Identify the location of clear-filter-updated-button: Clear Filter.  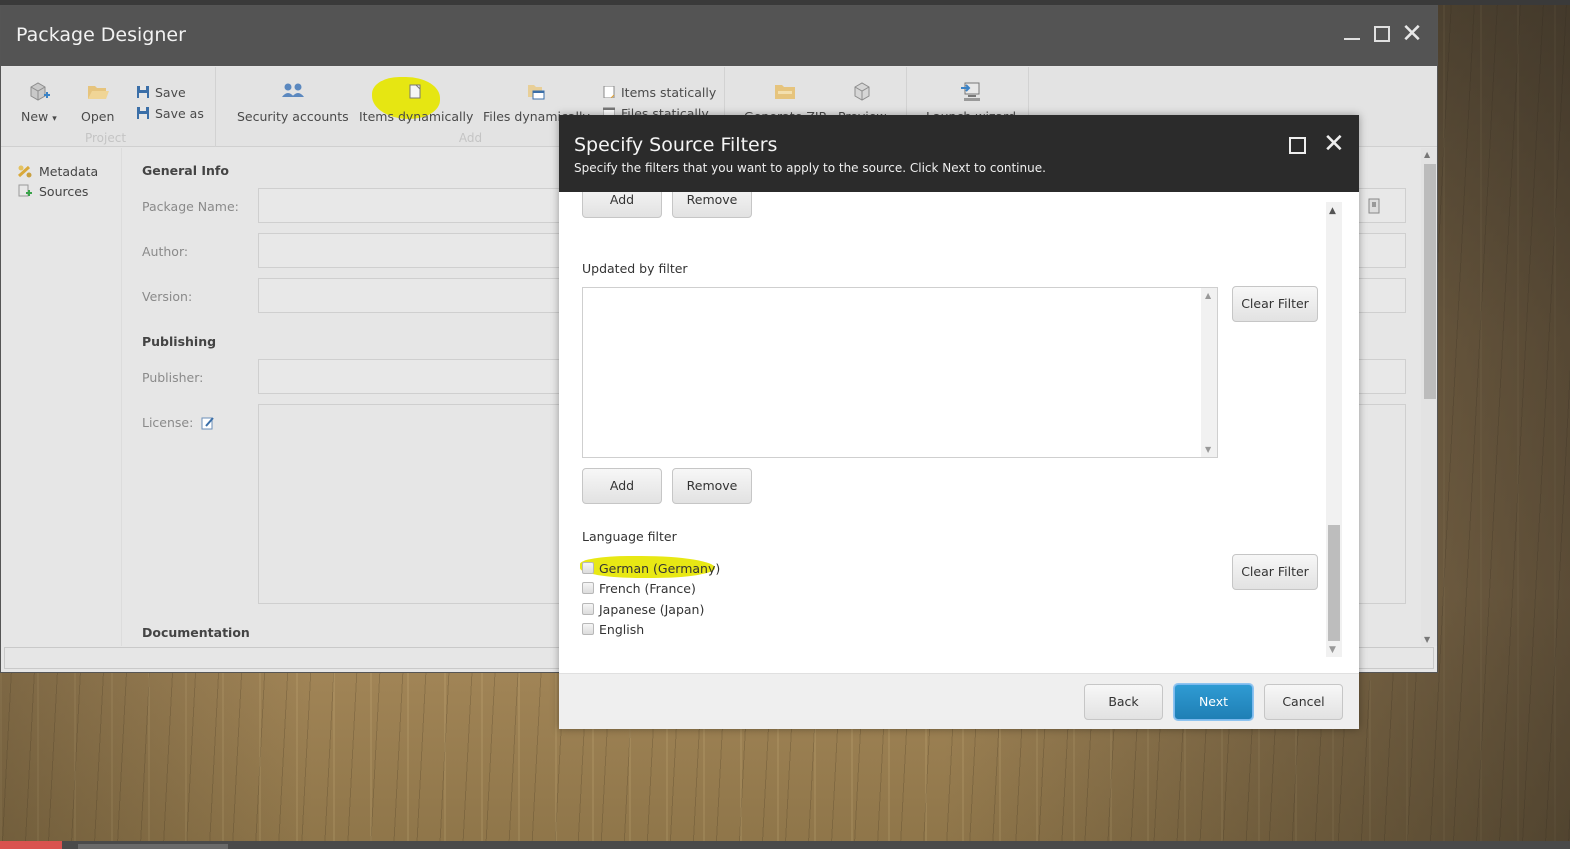
(1275, 304).